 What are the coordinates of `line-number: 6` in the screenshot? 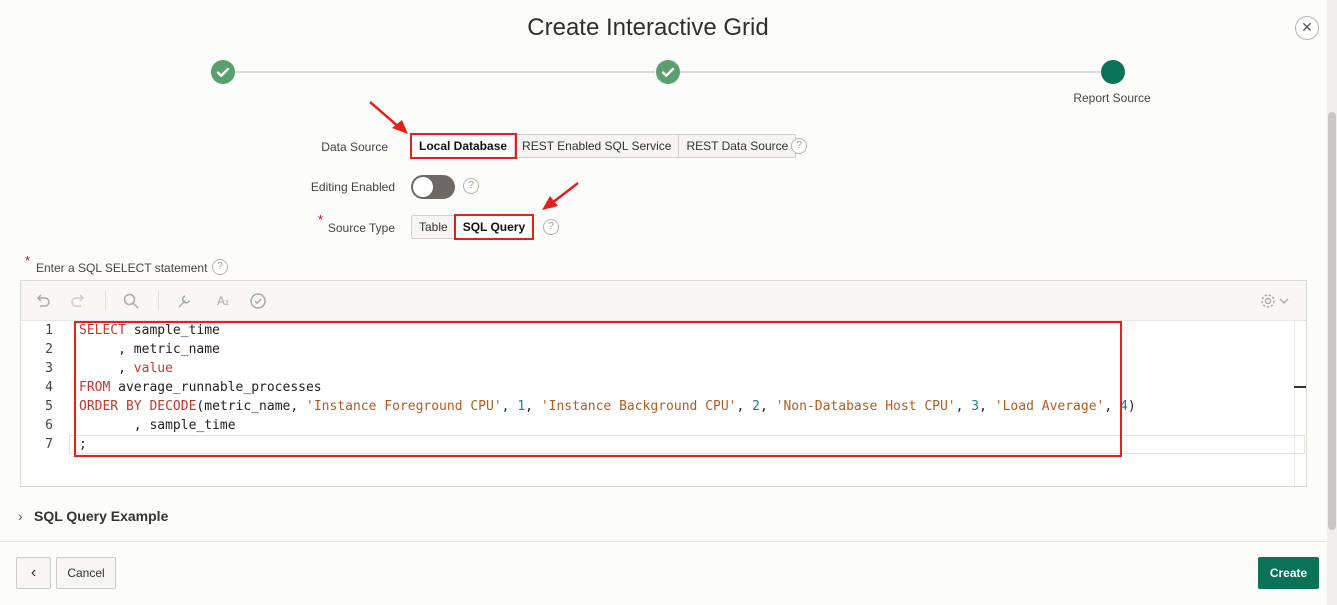 It's located at (49, 425).